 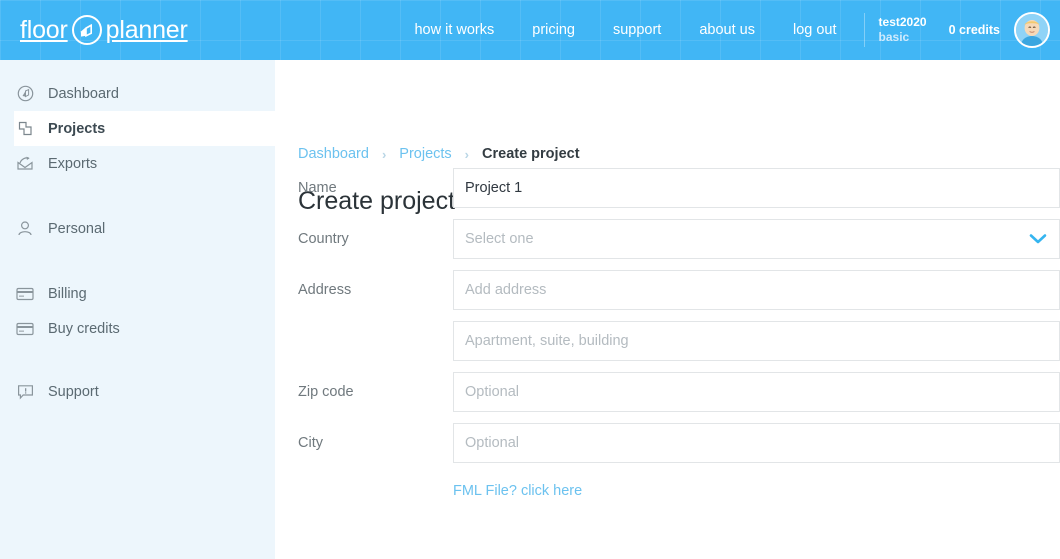 What do you see at coordinates (756, 188) in the screenshot?
I see `name-input: Project 1` at bounding box center [756, 188].